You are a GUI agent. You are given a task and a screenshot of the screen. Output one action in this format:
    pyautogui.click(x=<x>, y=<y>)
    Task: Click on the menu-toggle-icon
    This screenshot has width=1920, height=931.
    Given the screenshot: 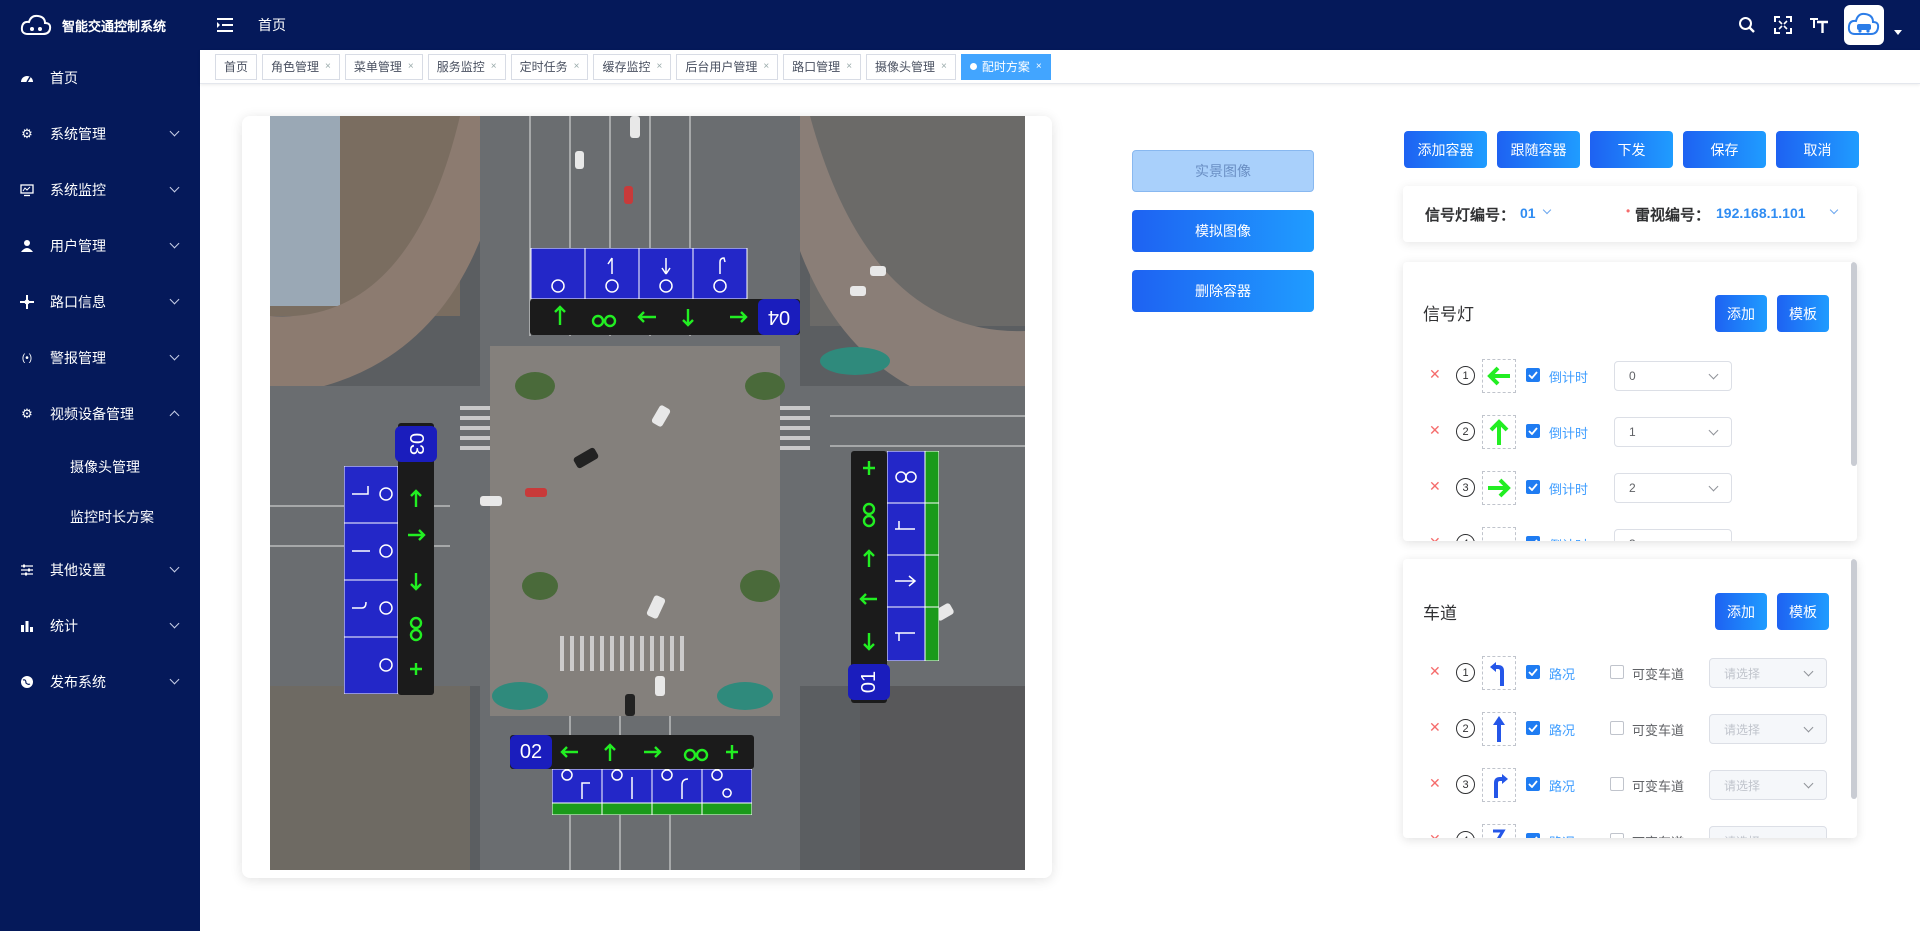 What is the action you would take?
    pyautogui.click(x=225, y=25)
    